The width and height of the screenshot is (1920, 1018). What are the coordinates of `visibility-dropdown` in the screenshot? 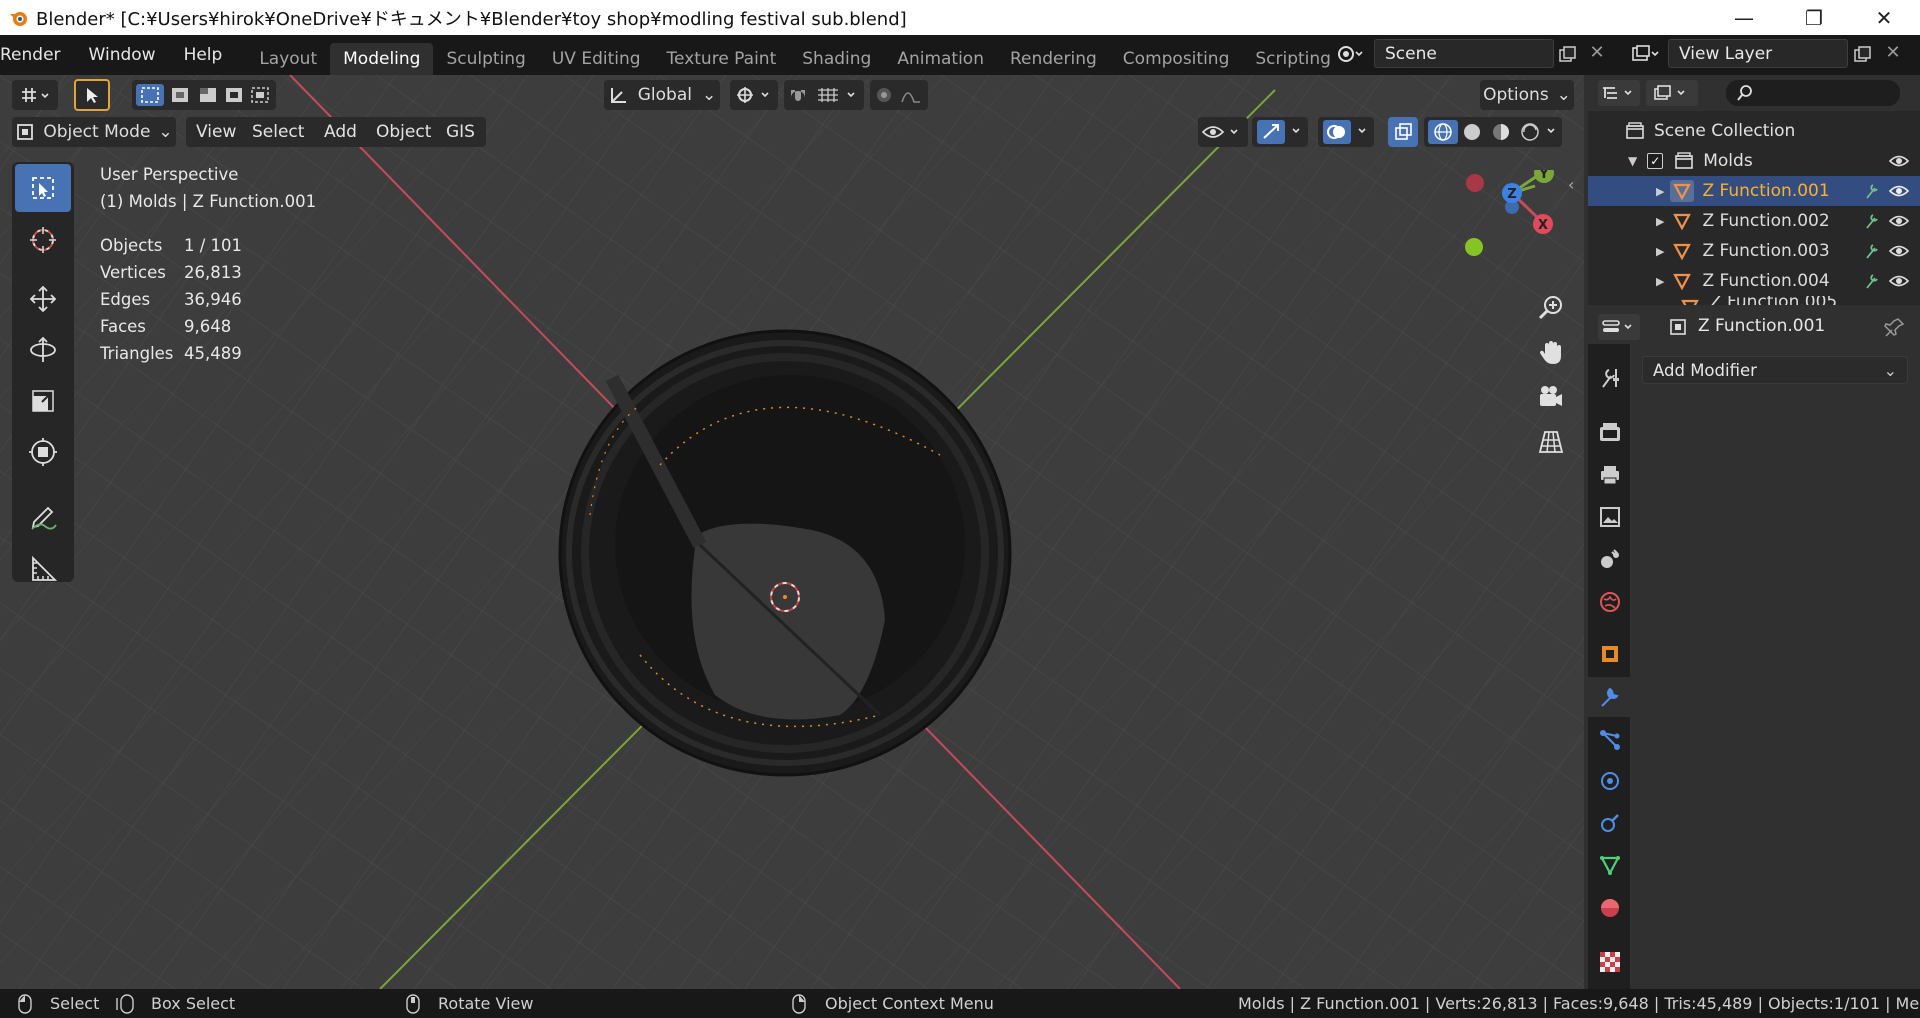 It's located at (1223, 132).